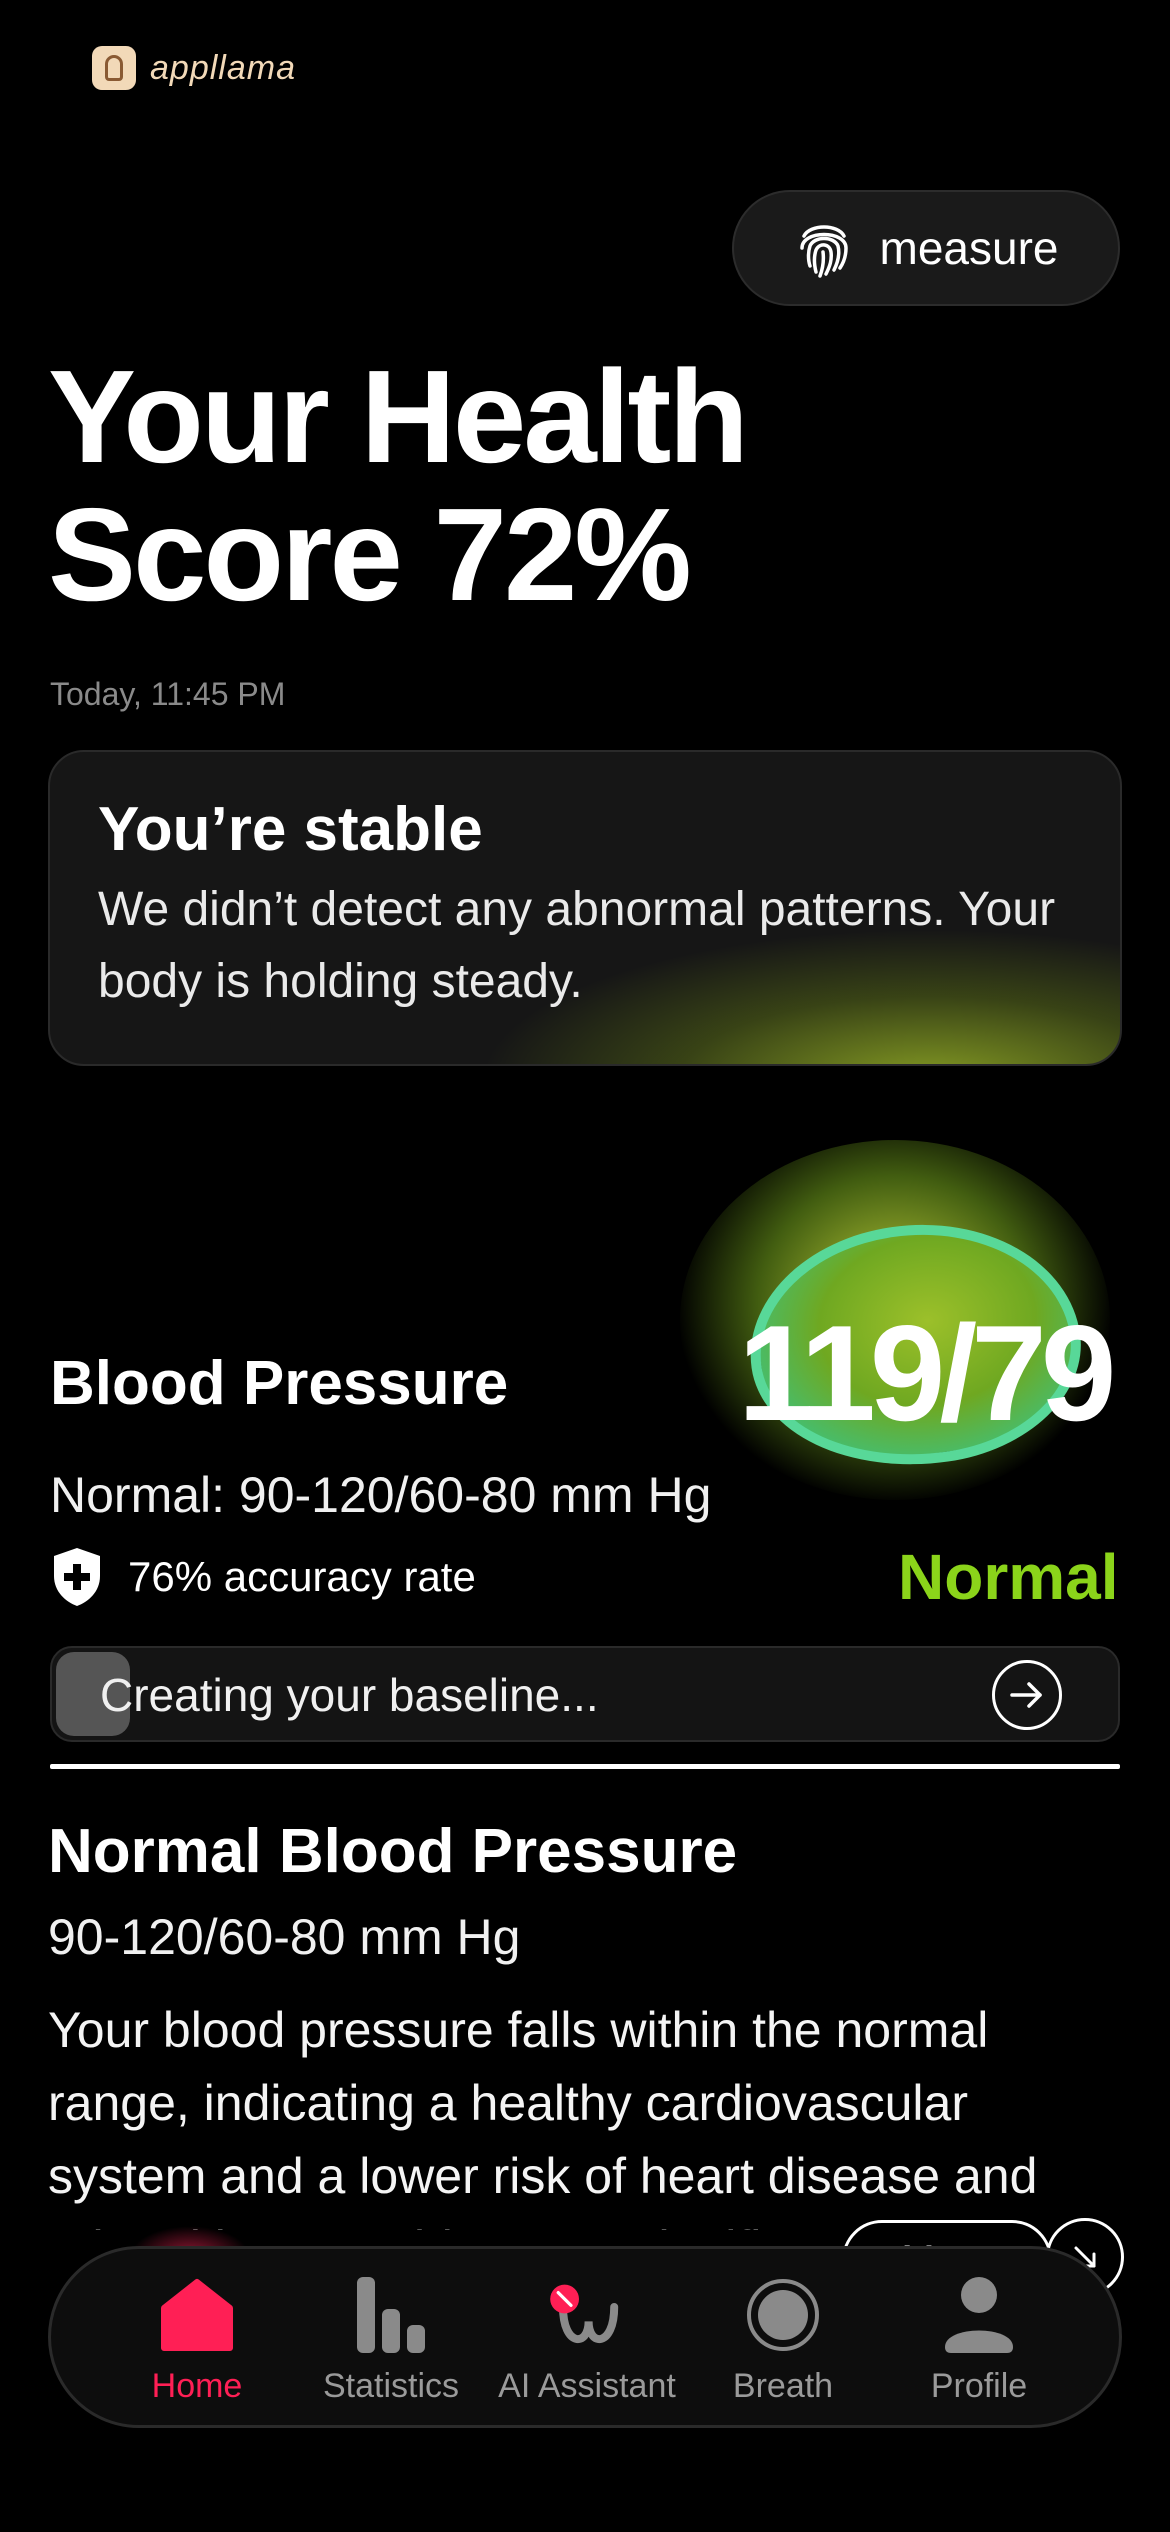  What do you see at coordinates (783, 2315) in the screenshot?
I see `breath-icon` at bounding box center [783, 2315].